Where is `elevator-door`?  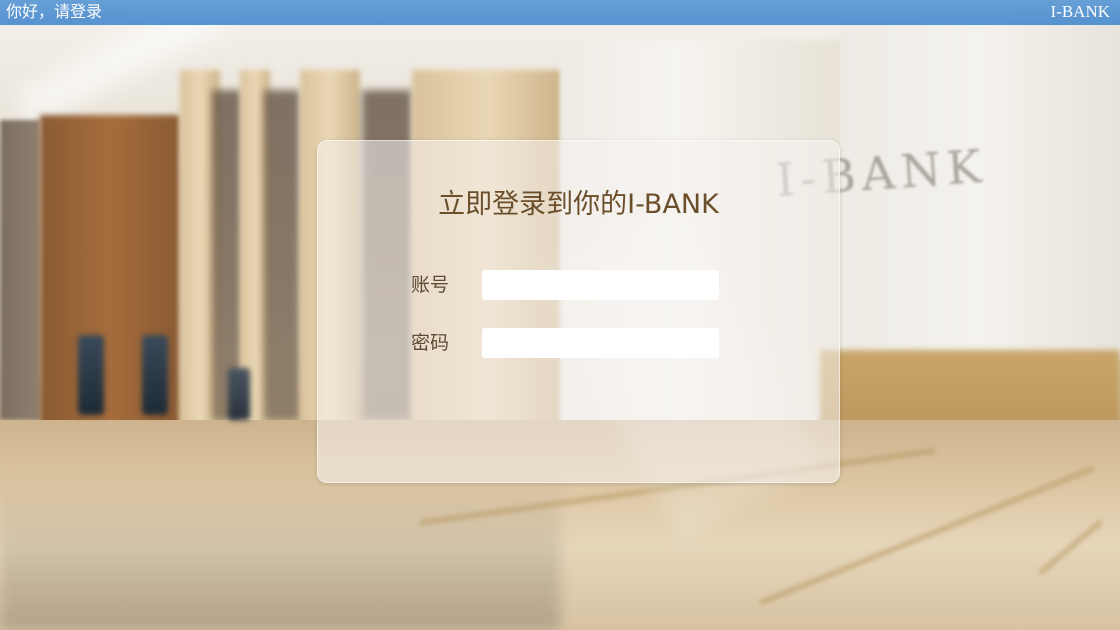 elevator-door is located at coordinates (282, 255).